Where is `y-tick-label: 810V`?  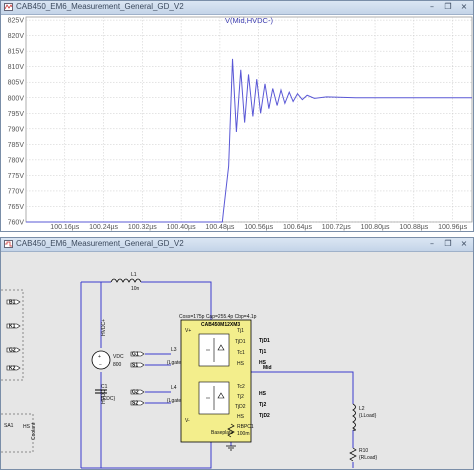 y-tick-label: 810V is located at coordinates (16, 67).